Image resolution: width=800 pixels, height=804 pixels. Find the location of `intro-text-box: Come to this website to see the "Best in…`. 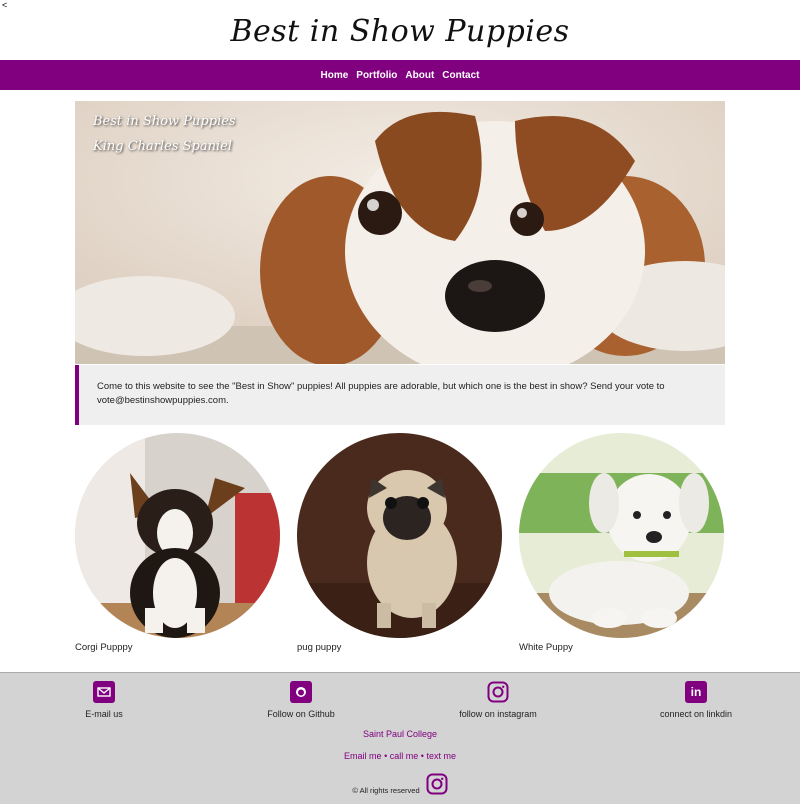

intro-text-box: Come to this website to see the "Best in… is located at coordinates (400, 395).